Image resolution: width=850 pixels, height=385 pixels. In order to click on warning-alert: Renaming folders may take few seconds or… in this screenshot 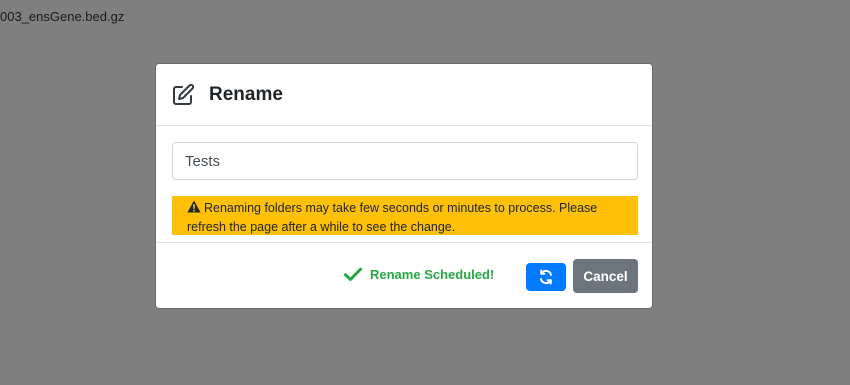, I will do `click(405, 215)`.